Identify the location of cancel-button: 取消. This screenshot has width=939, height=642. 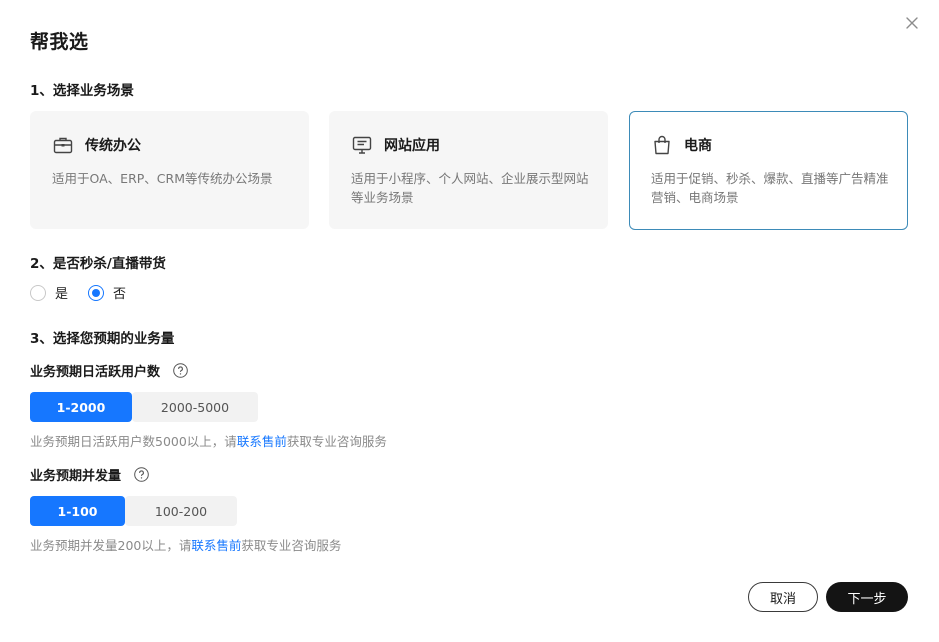
(783, 597).